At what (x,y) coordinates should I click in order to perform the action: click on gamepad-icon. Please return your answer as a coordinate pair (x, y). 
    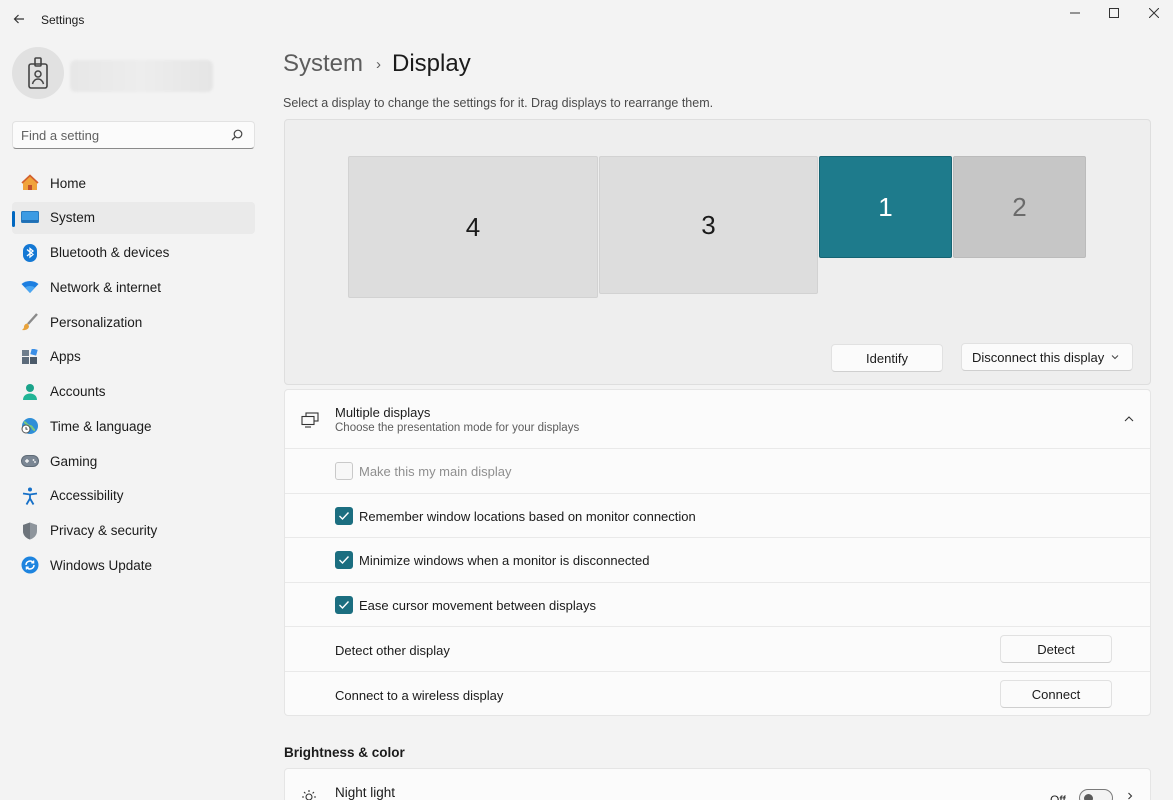
    Looking at the image, I should click on (30, 461).